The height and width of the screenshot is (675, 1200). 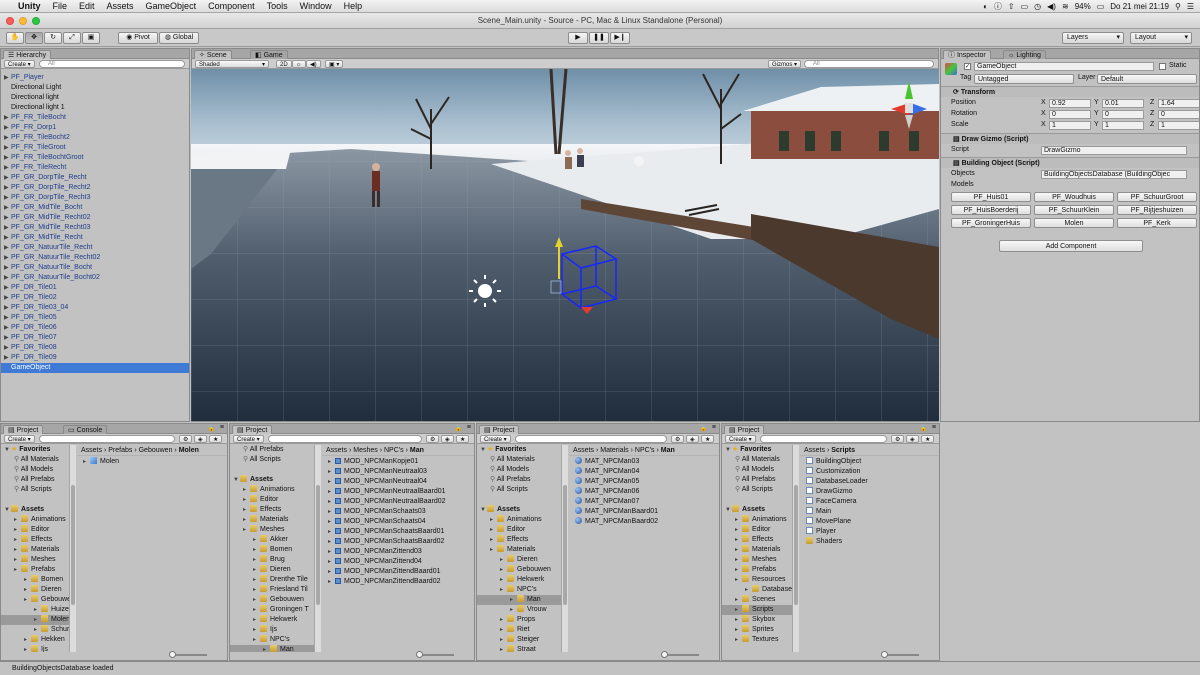 I want to click on asset-item: ▸ Molen, so click(x=152, y=462).